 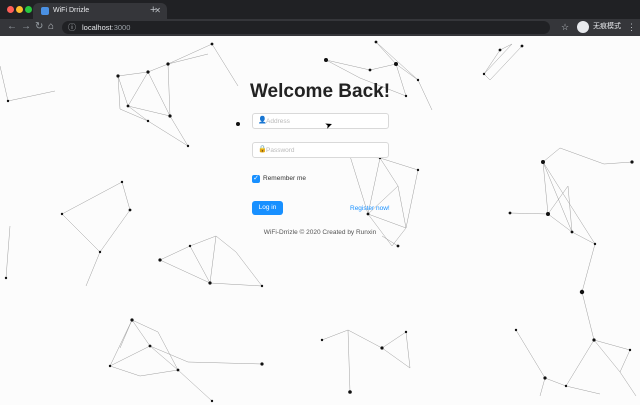 I want to click on favicon-icon, so click(x=45, y=11).